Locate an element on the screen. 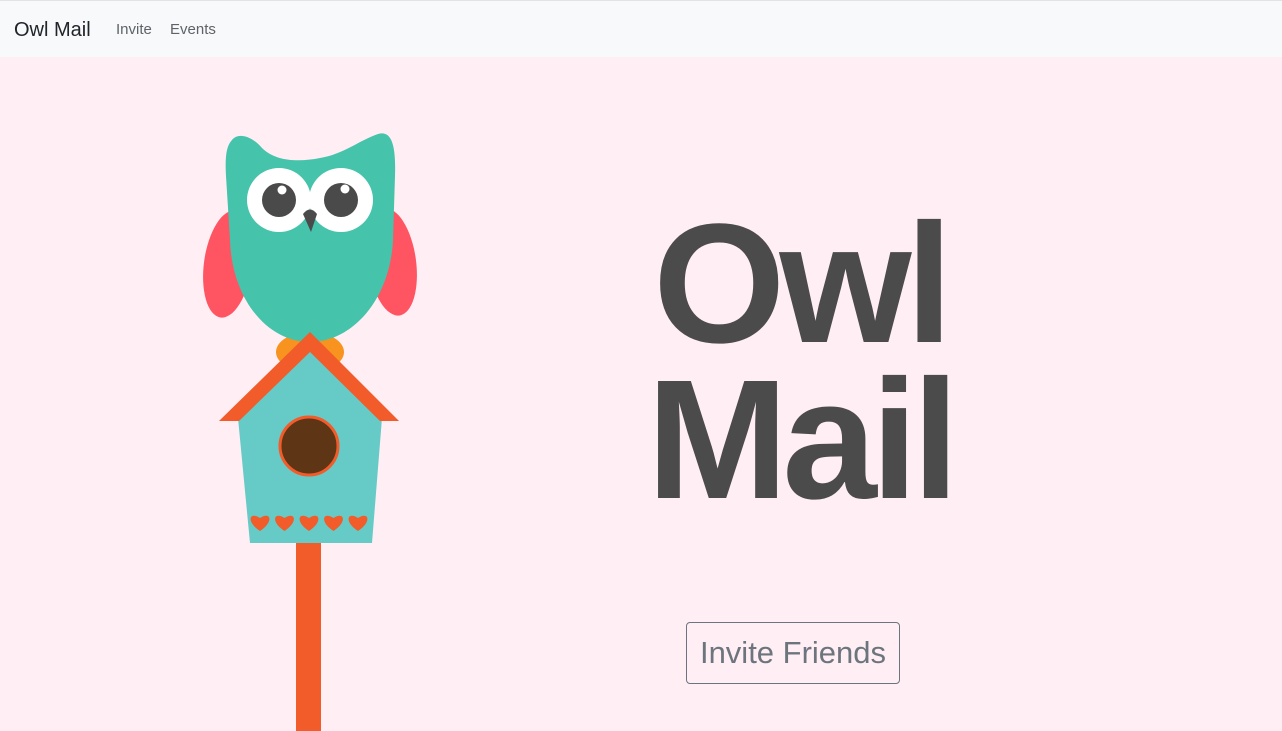  invite-friends-button: Invite Friends is located at coordinates (793, 653).